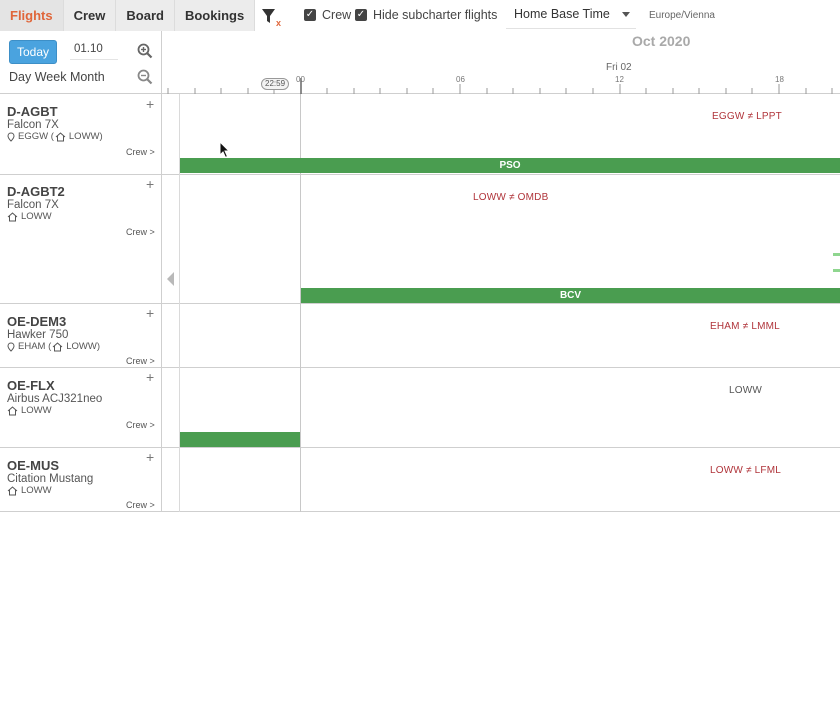  I want to click on main-tabs: Flights Crew Board Bookings, so click(128, 15).